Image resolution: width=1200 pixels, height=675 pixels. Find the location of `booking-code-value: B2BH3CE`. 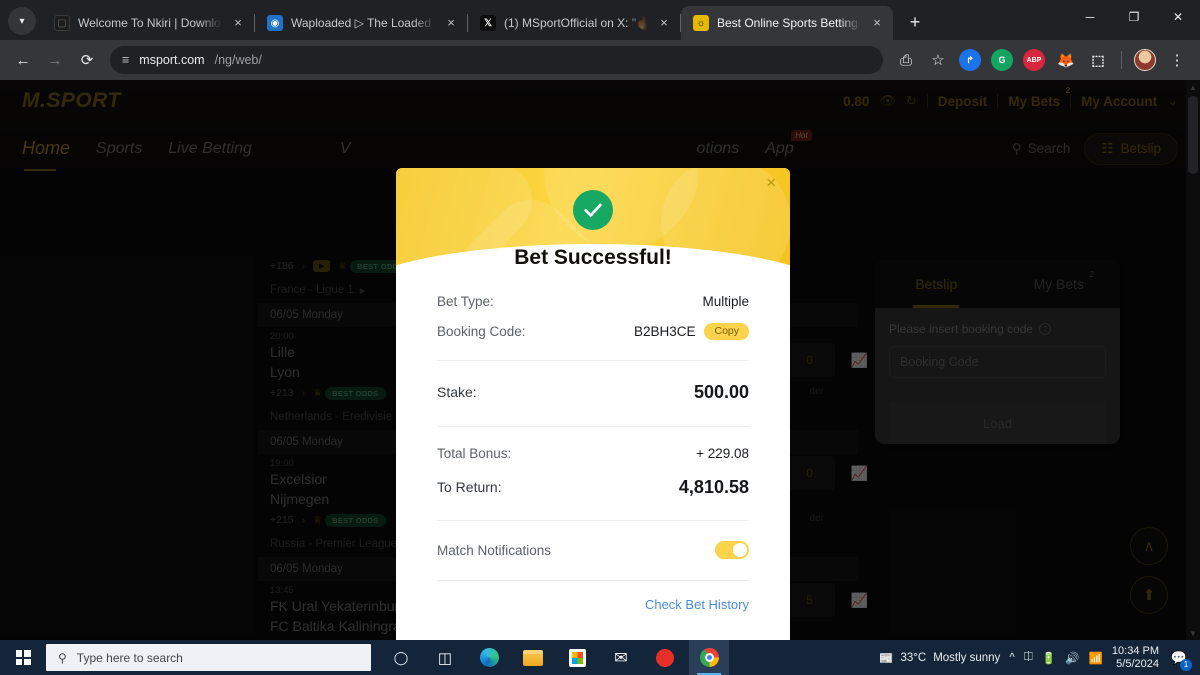

booking-code-value: B2BH3CE is located at coordinates (664, 331).